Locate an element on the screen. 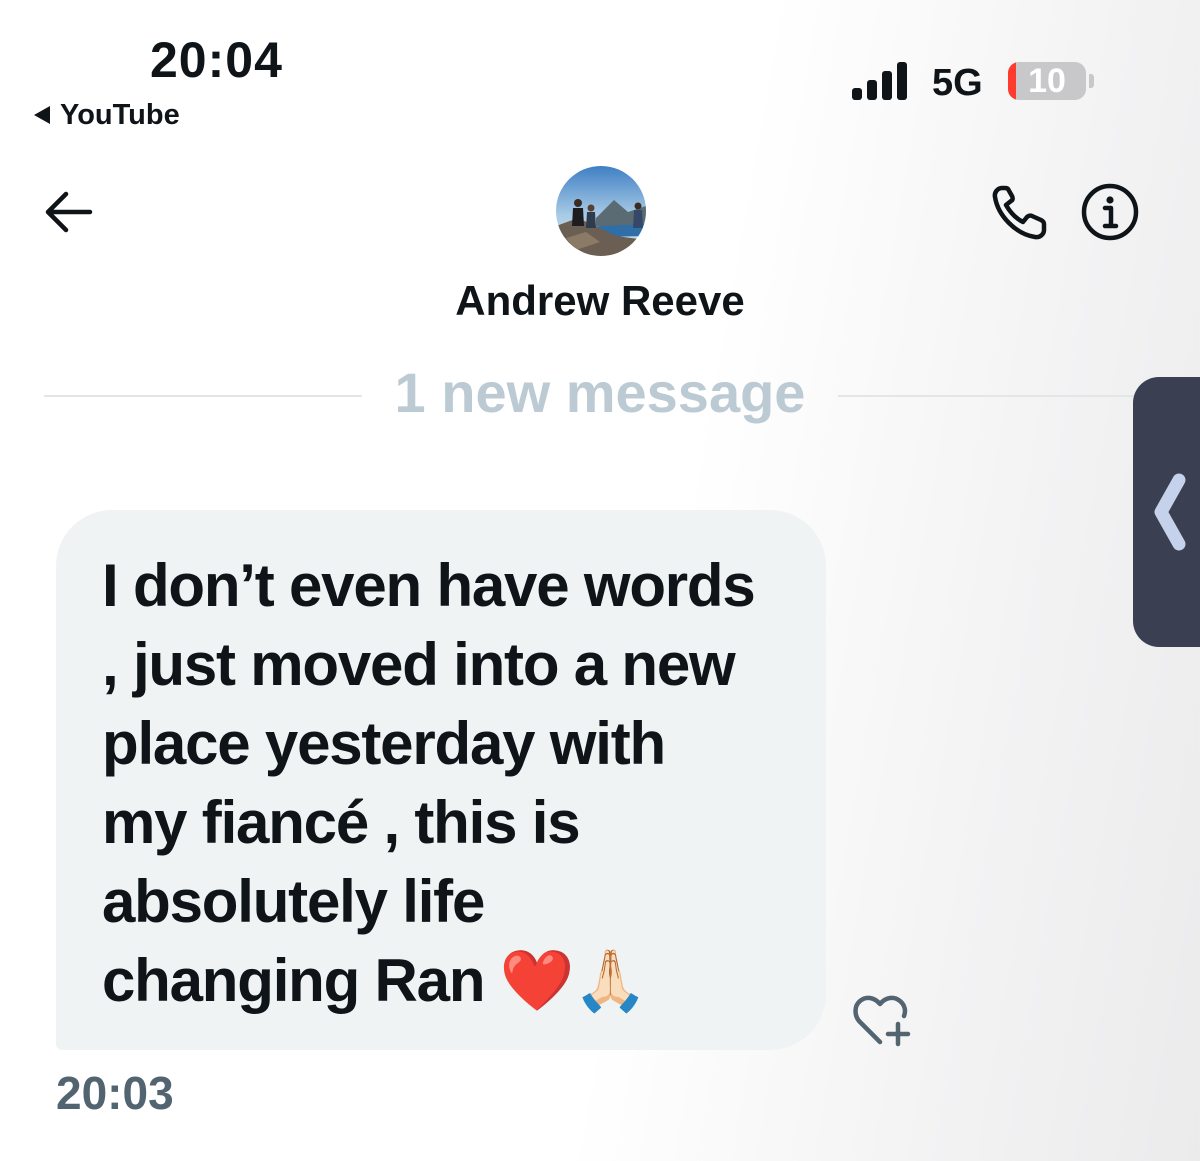 The width and height of the screenshot is (1200, 1161). battery-icon: 10 is located at coordinates (1047, 81).